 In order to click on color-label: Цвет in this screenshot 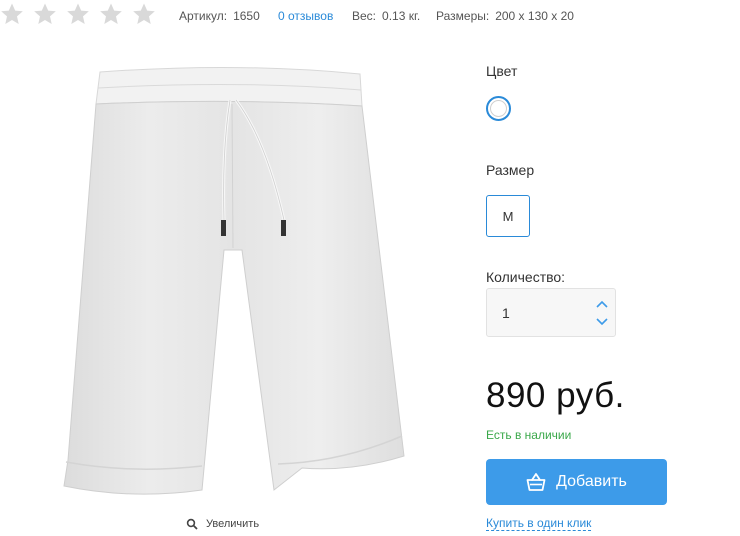, I will do `click(502, 71)`.